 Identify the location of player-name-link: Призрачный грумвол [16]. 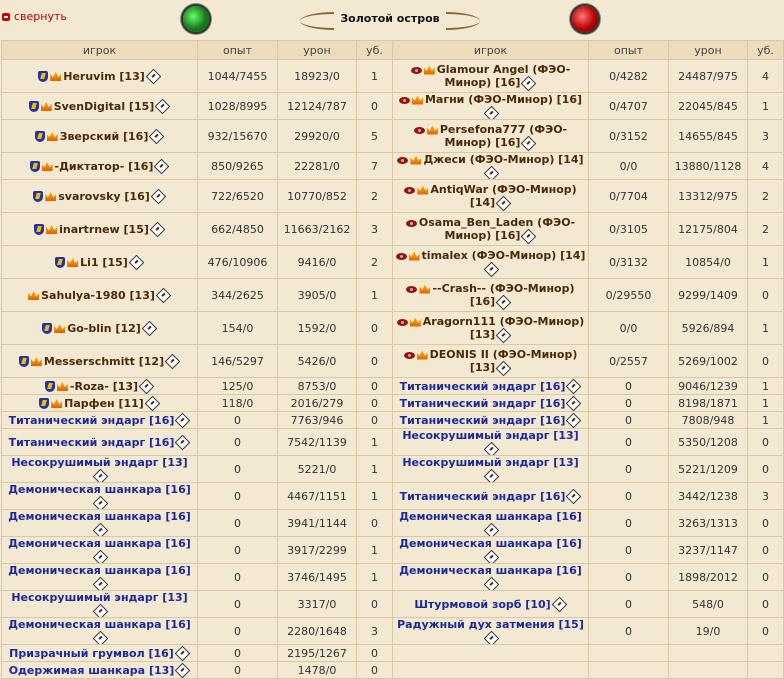
(91, 653).